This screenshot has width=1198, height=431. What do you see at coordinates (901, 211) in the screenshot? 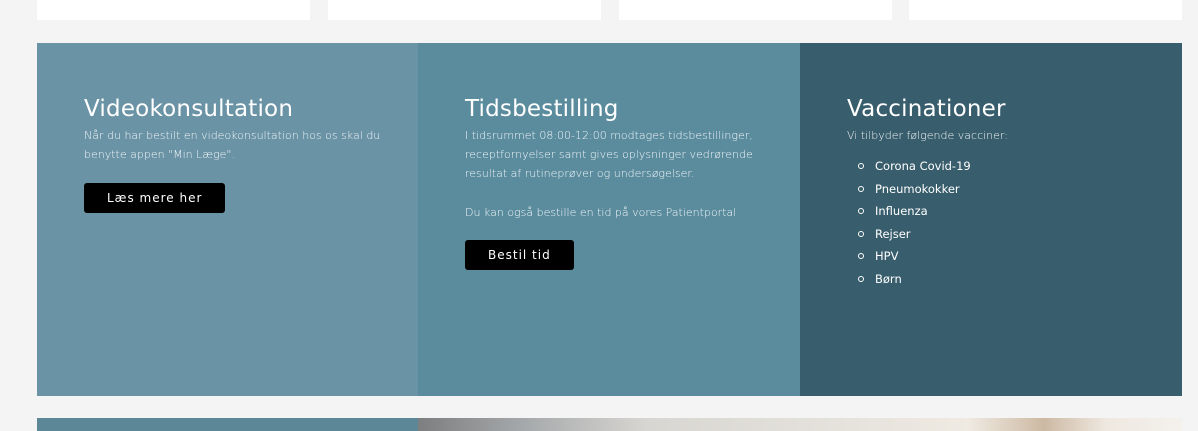
I see `vaccine-label: Influenza` at bounding box center [901, 211].